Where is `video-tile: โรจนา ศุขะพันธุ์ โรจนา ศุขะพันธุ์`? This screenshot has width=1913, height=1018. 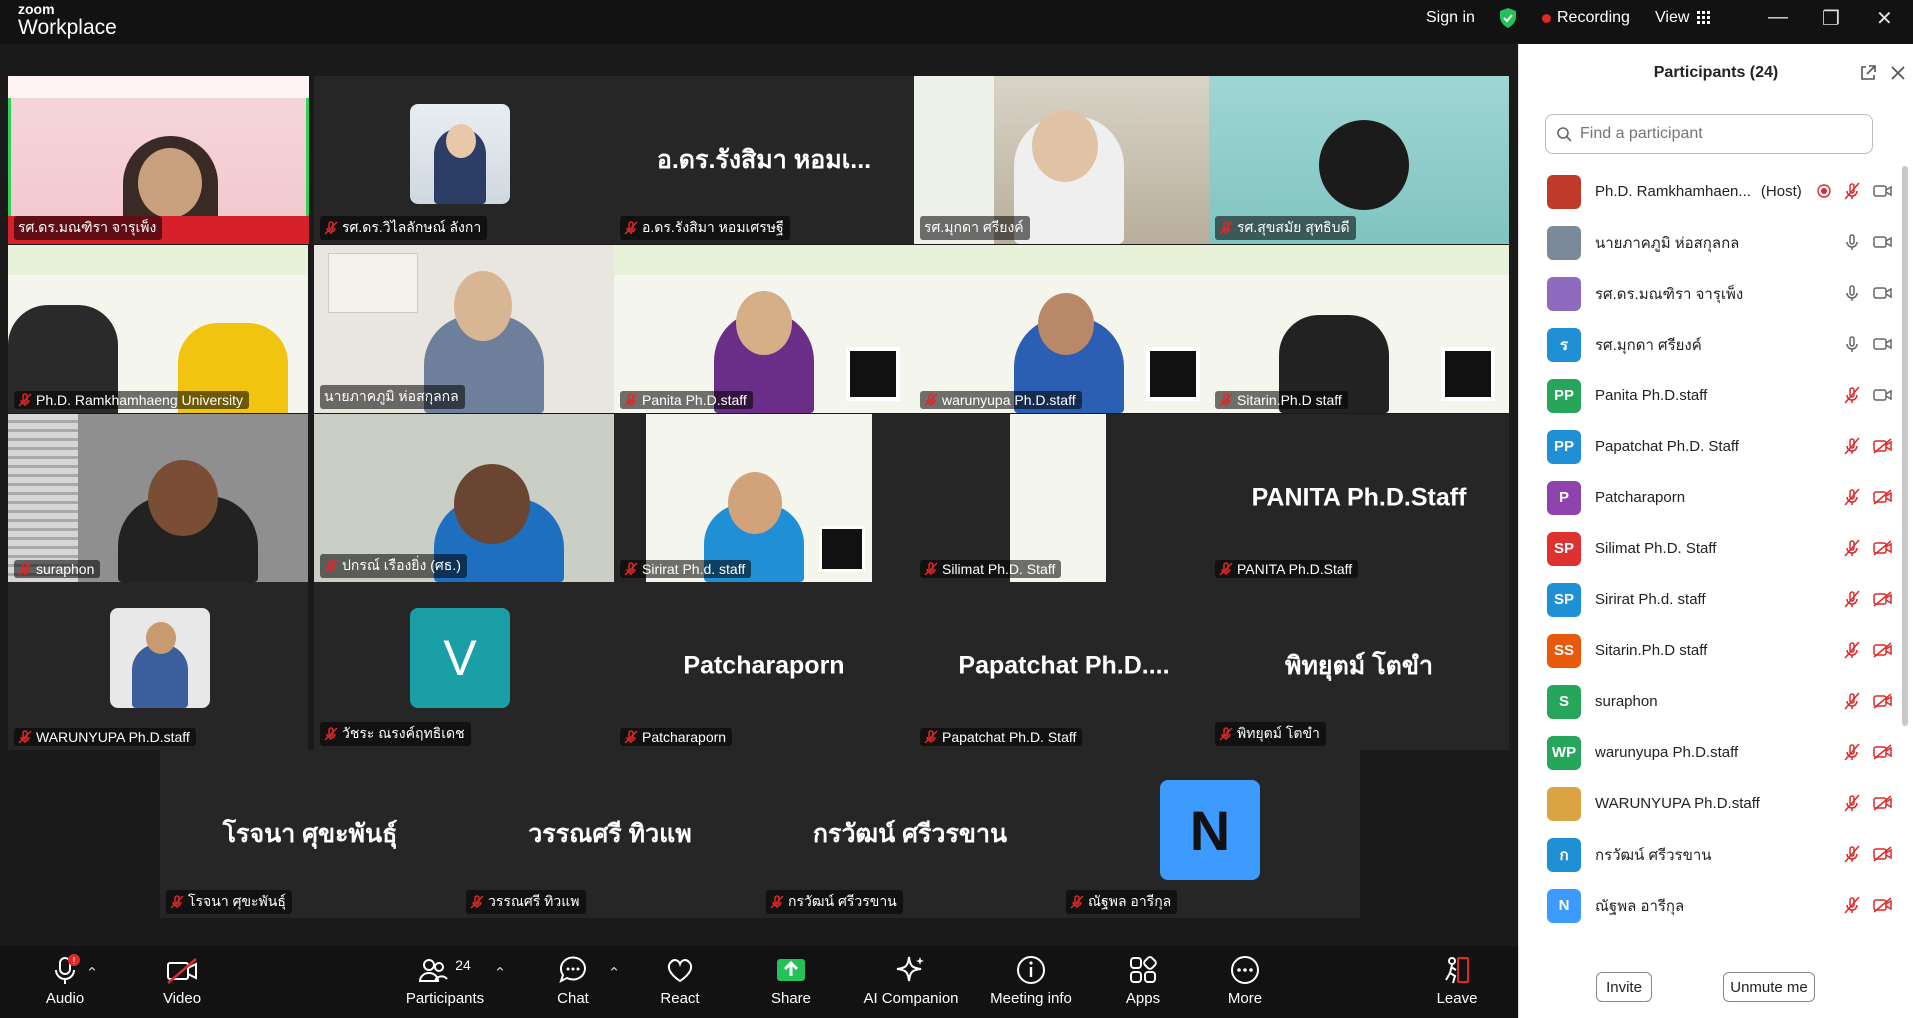 video-tile: โรจนา ศุขะพันธุ์ โรจนา ศุขะพันธุ์ is located at coordinates (310, 834).